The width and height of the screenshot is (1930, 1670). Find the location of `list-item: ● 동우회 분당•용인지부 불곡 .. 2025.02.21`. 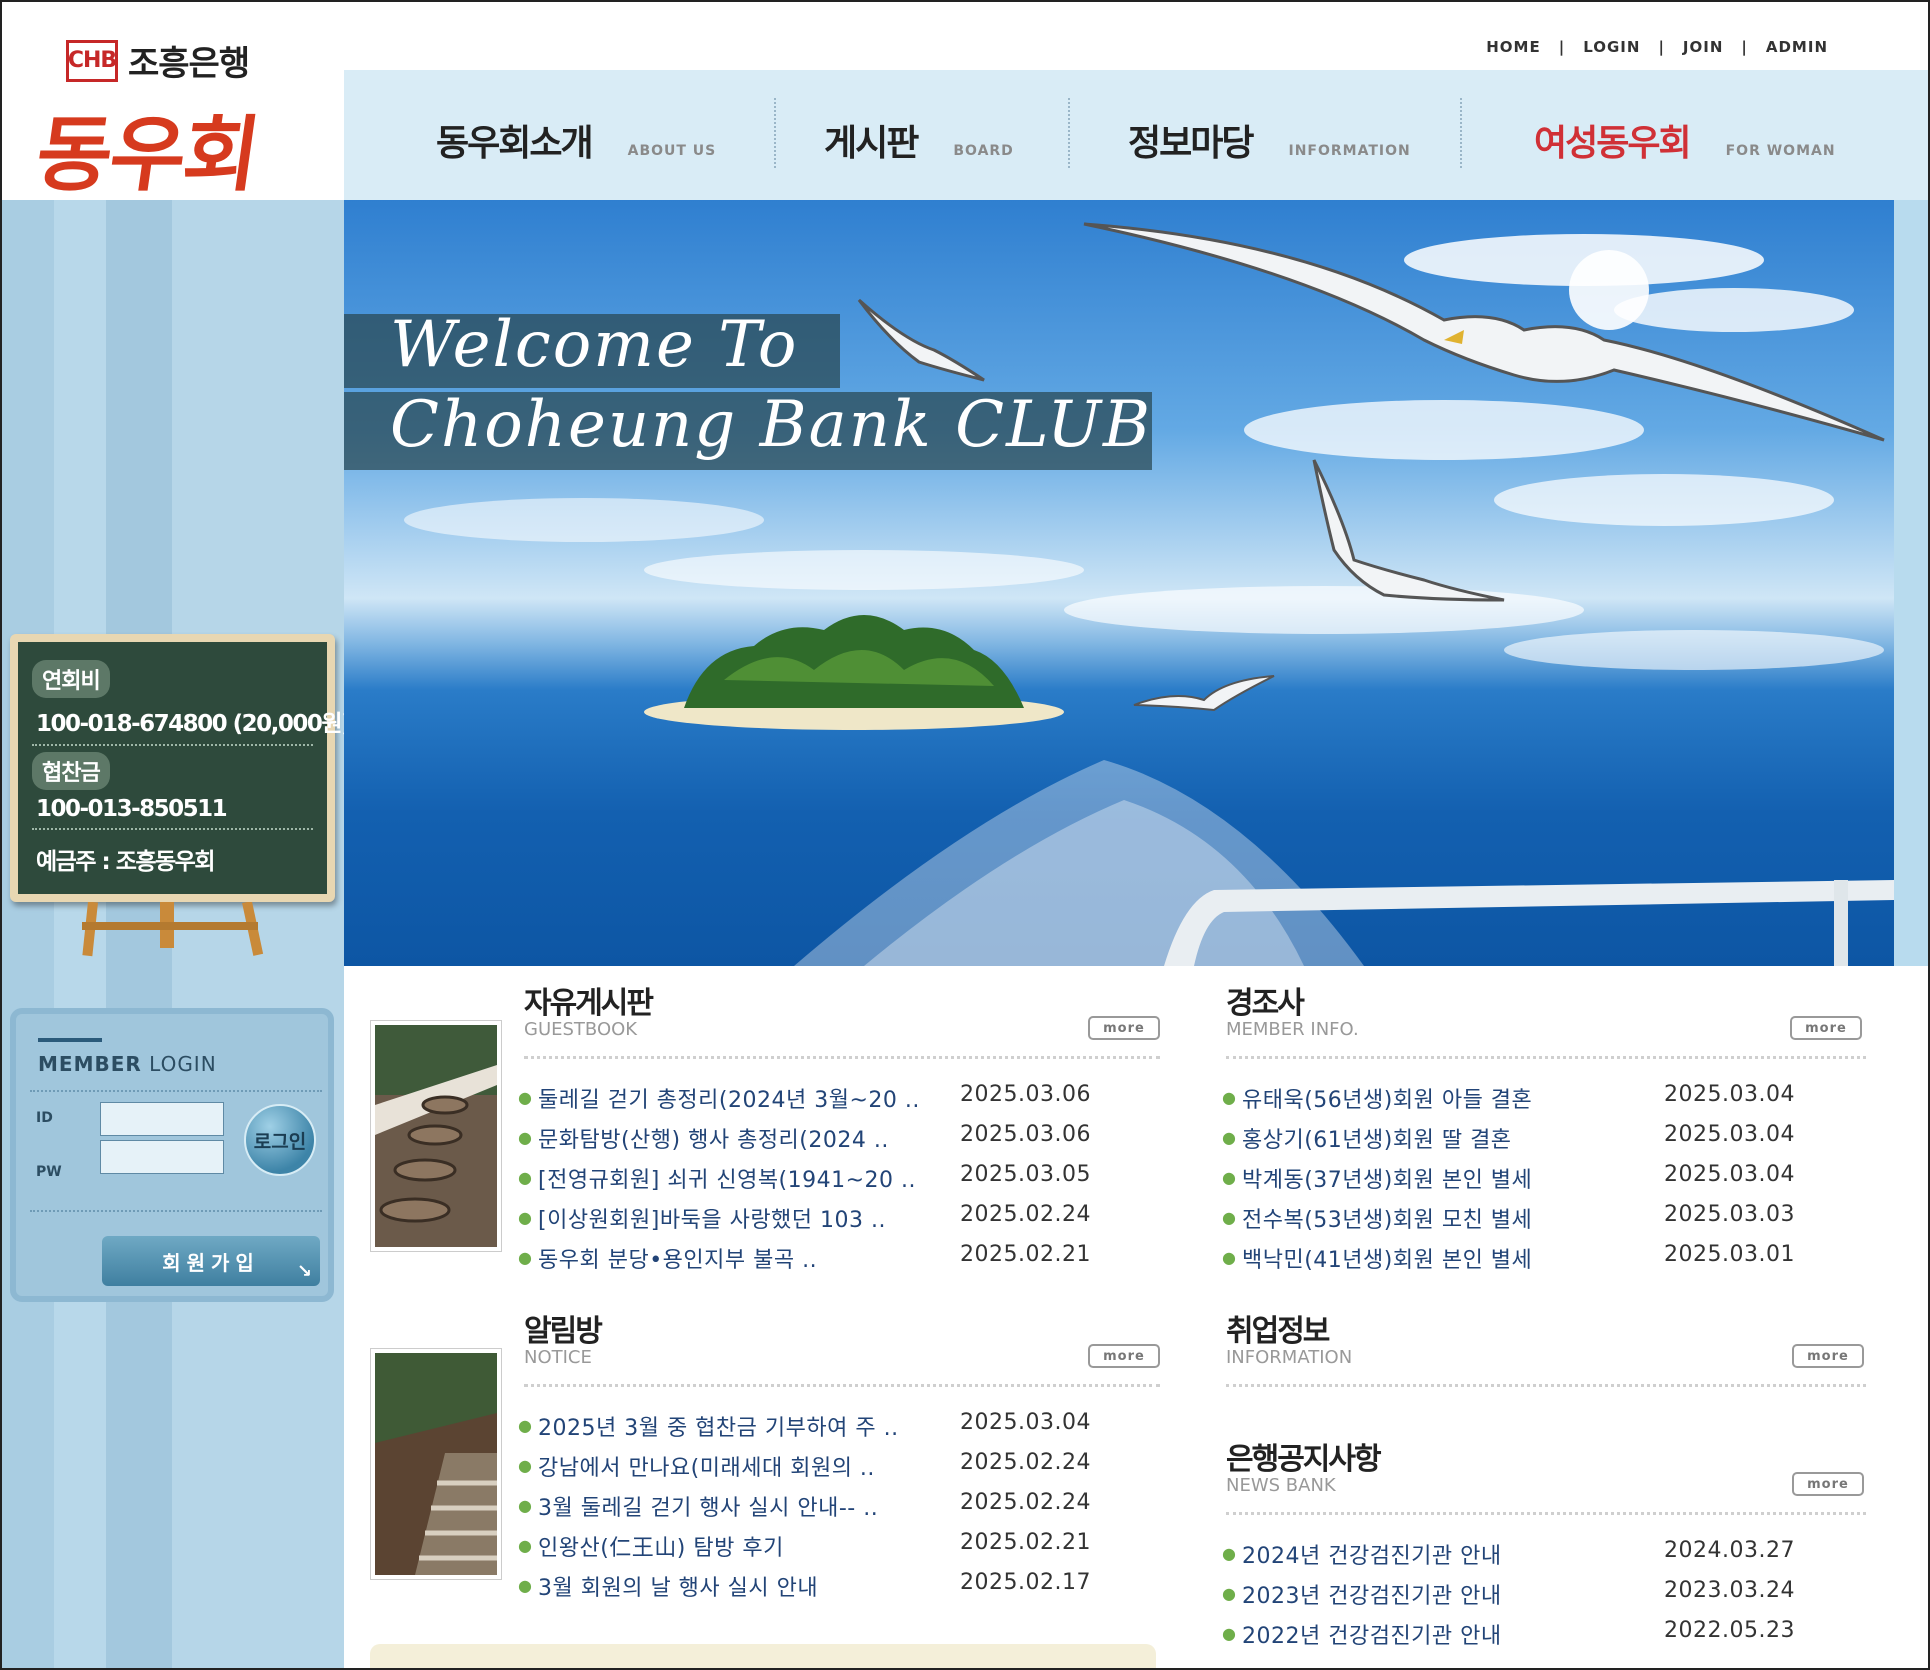

list-item: ● 동우회 분당•용인지부 불곡 .. 2025.02.21 is located at coordinates (843, 1260).